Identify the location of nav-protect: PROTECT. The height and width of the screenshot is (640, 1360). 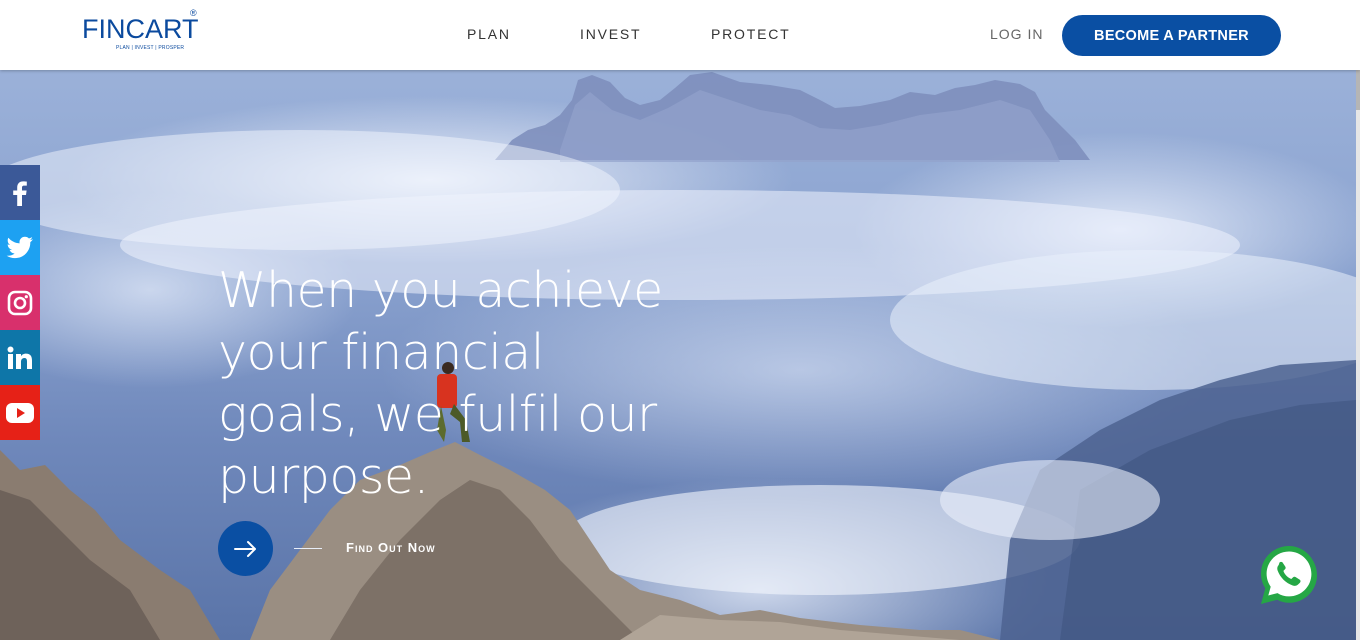
(751, 34).